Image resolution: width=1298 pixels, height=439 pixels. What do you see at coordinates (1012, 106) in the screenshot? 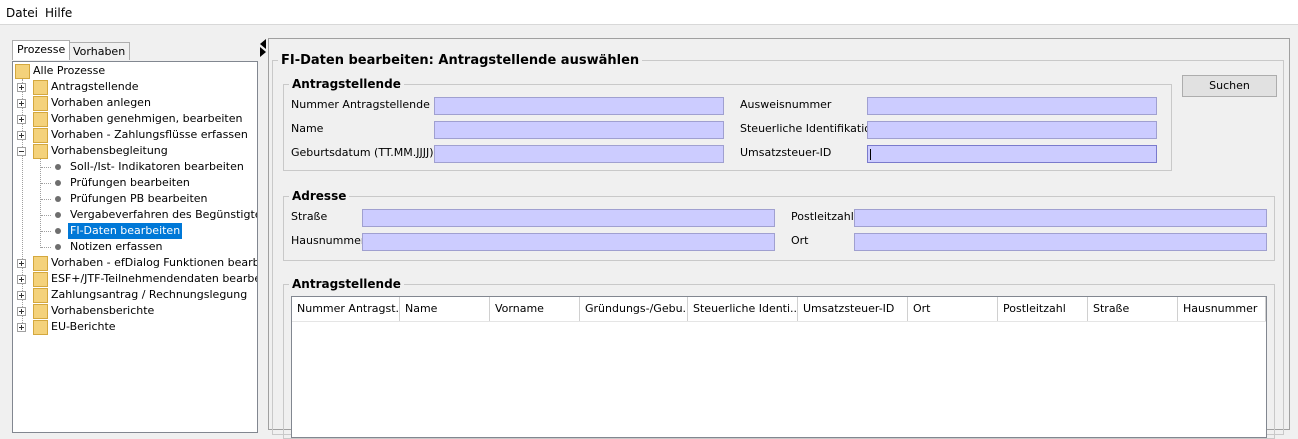
I see `ausweisnummer-input` at bounding box center [1012, 106].